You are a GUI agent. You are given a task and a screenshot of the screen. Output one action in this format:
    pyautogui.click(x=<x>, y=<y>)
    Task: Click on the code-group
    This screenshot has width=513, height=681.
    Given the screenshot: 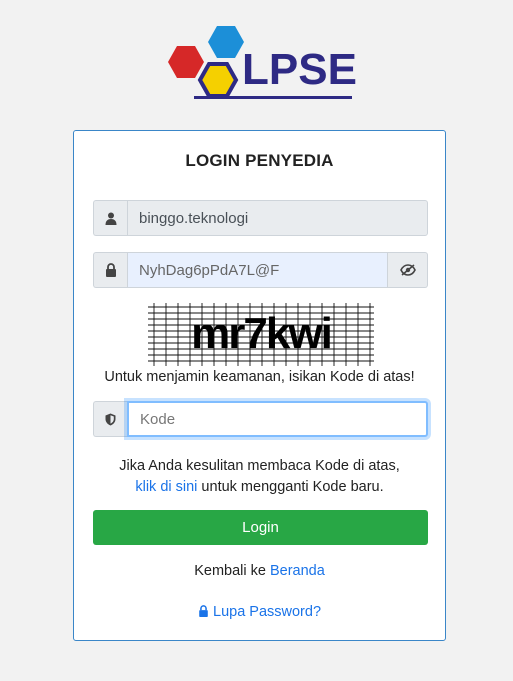 What is the action you would take?
    pyautogui.click(x=260, y=419)
    